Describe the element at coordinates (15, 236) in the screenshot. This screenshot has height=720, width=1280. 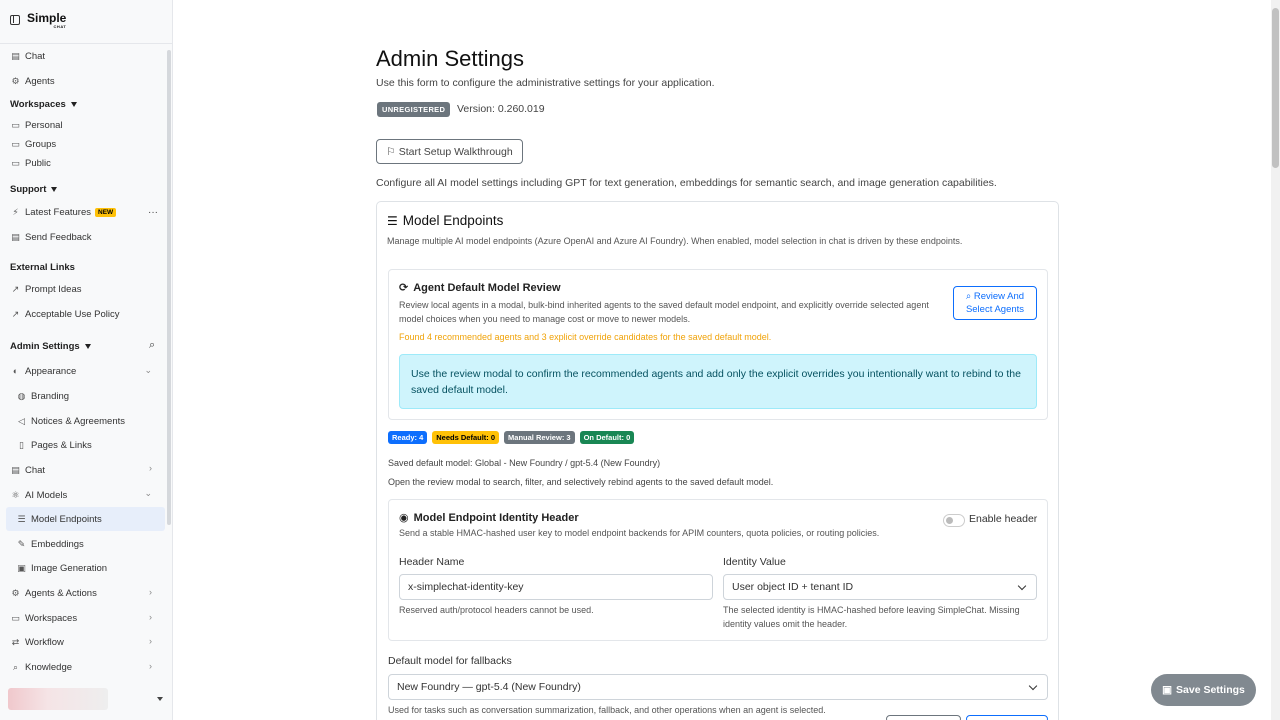
I see `feedback-icon: ▤` at that location.